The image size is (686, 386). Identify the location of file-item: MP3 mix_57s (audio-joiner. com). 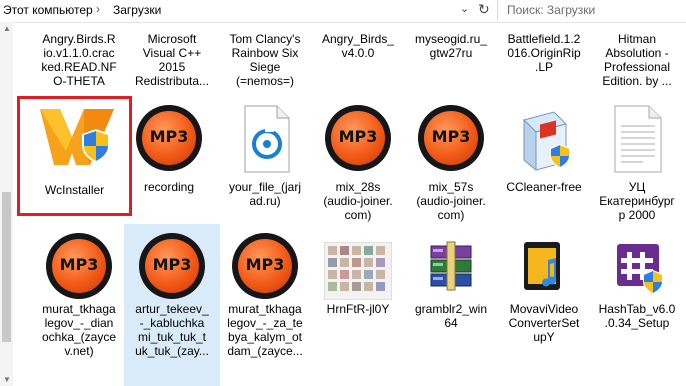
(451, 159).